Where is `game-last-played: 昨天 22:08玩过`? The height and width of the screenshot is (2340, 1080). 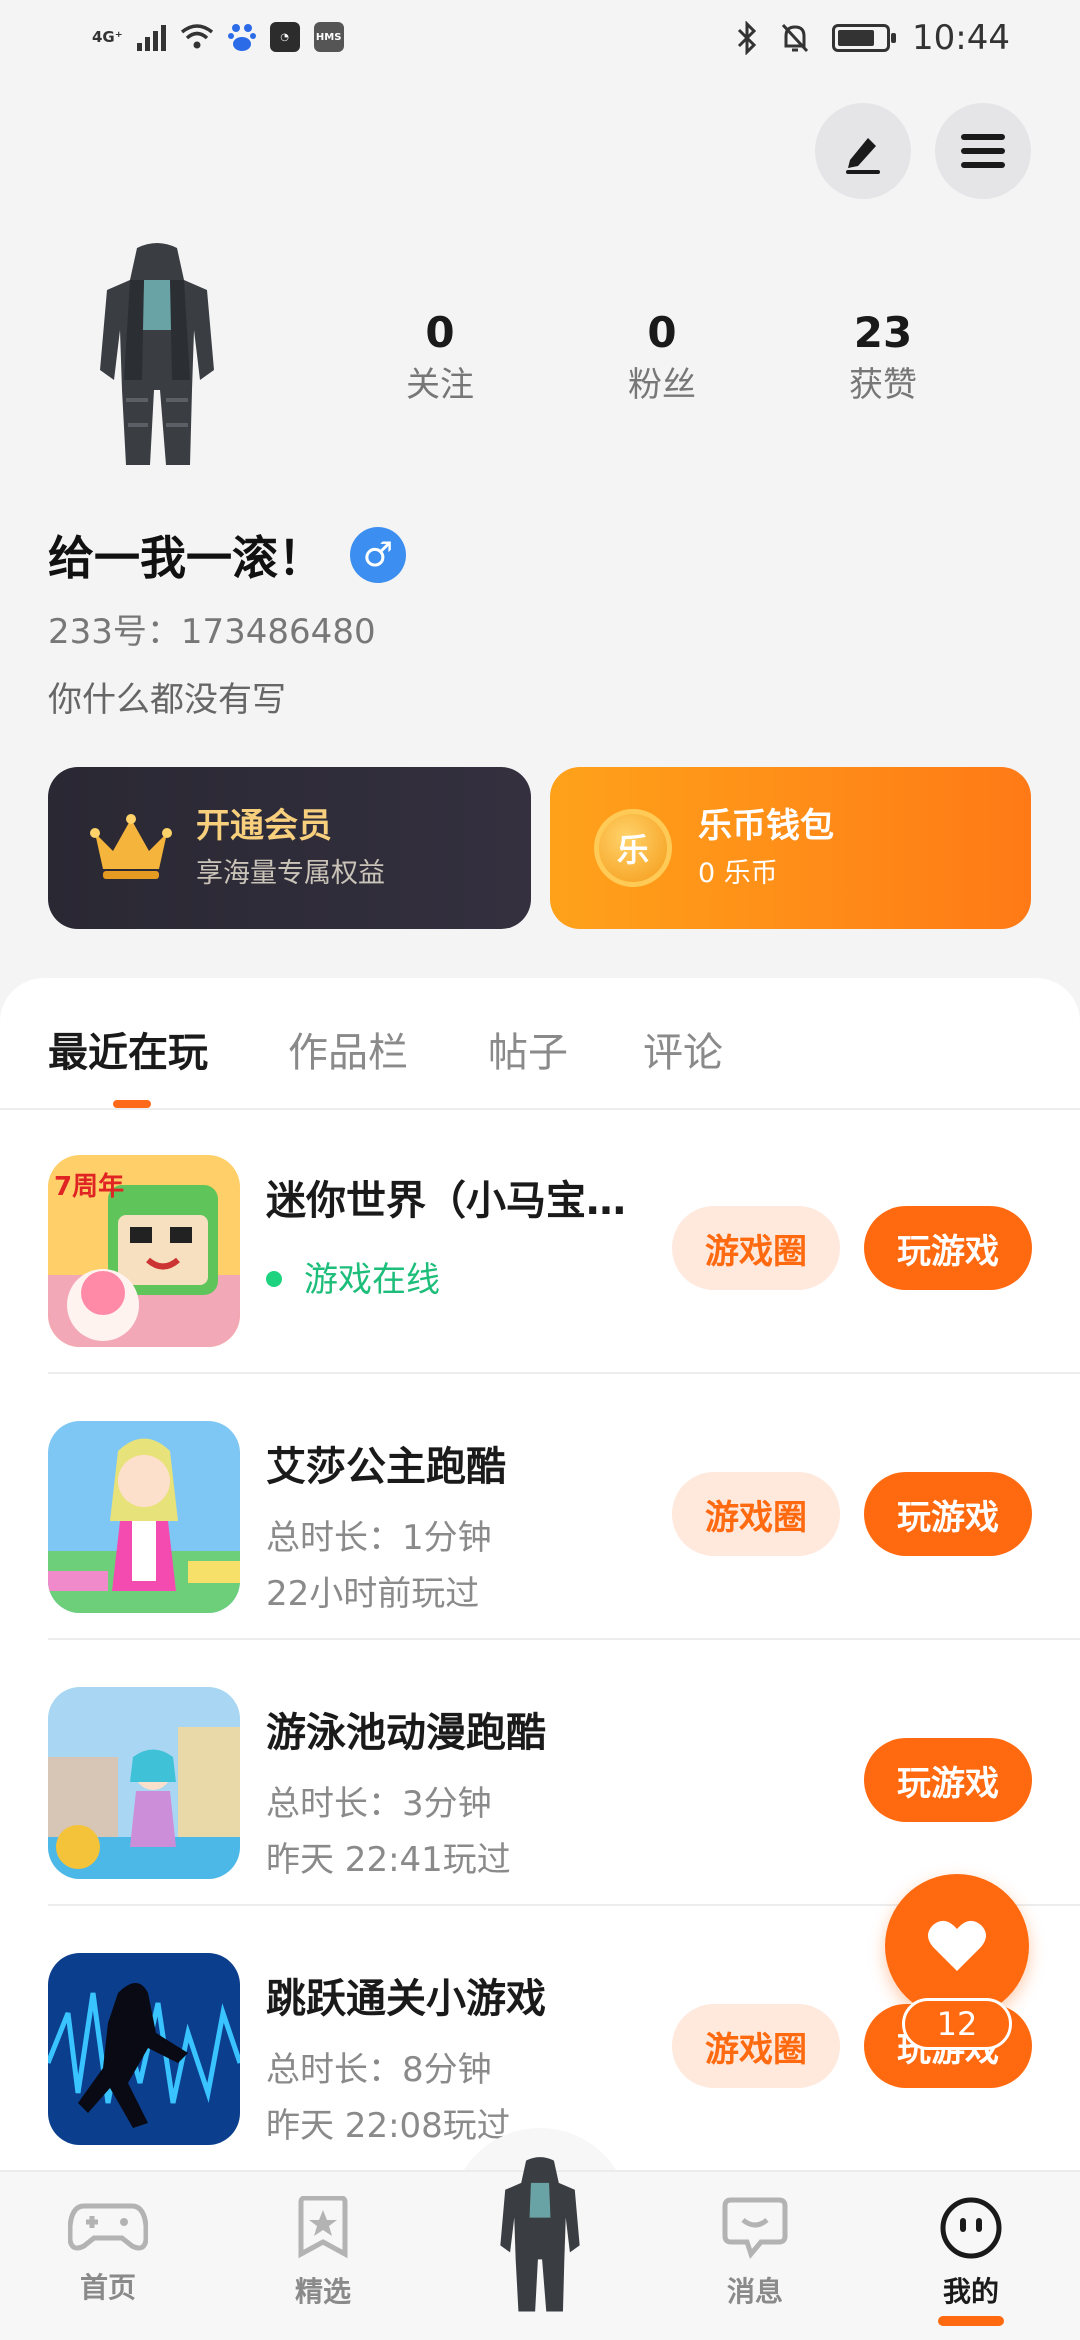 game-last-played: 昨天 22:08玩过 is located at coordinates (388, 2126).